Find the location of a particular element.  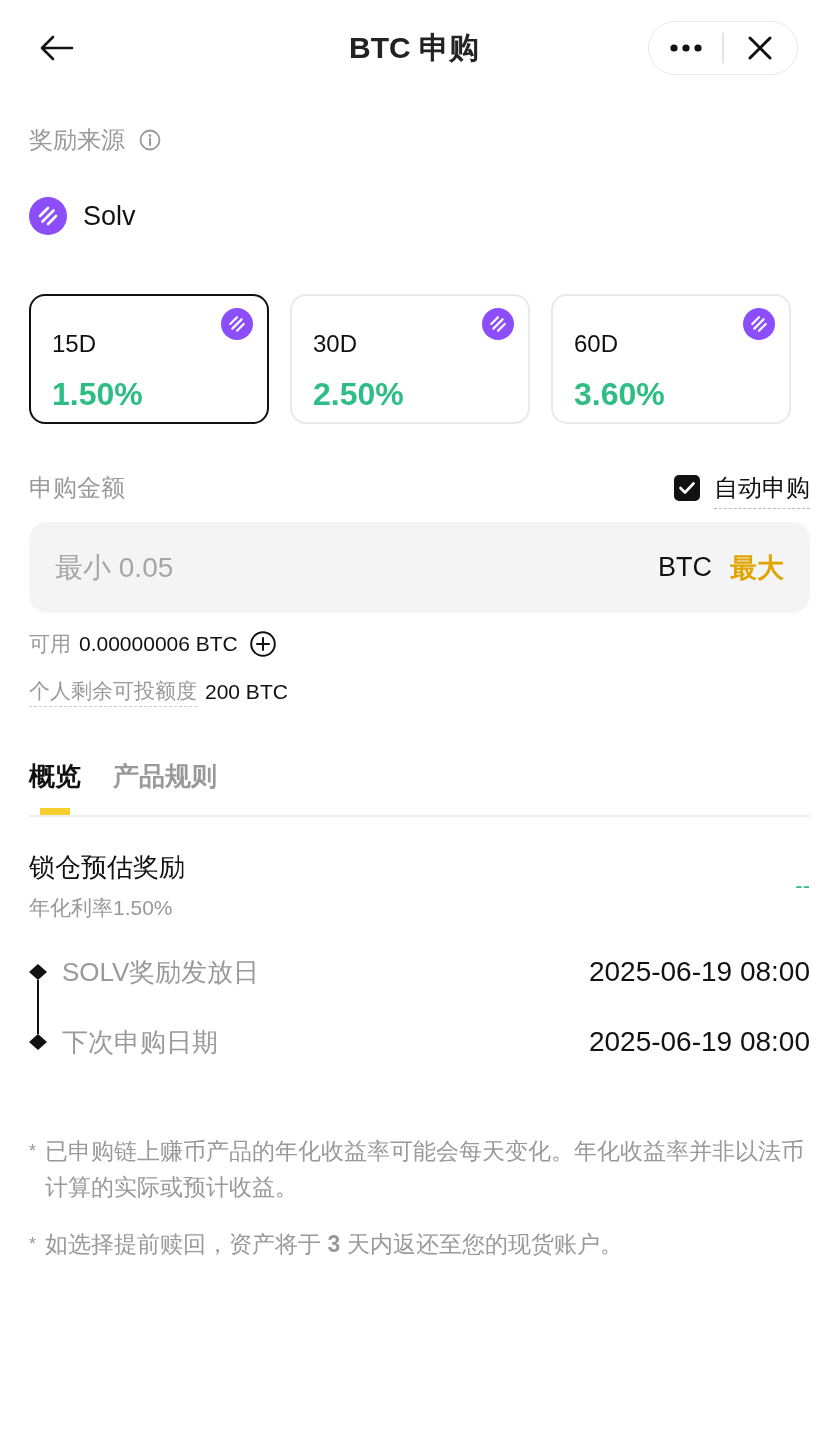

amount-label: 申购金额 is located at coordinates (77, 488).